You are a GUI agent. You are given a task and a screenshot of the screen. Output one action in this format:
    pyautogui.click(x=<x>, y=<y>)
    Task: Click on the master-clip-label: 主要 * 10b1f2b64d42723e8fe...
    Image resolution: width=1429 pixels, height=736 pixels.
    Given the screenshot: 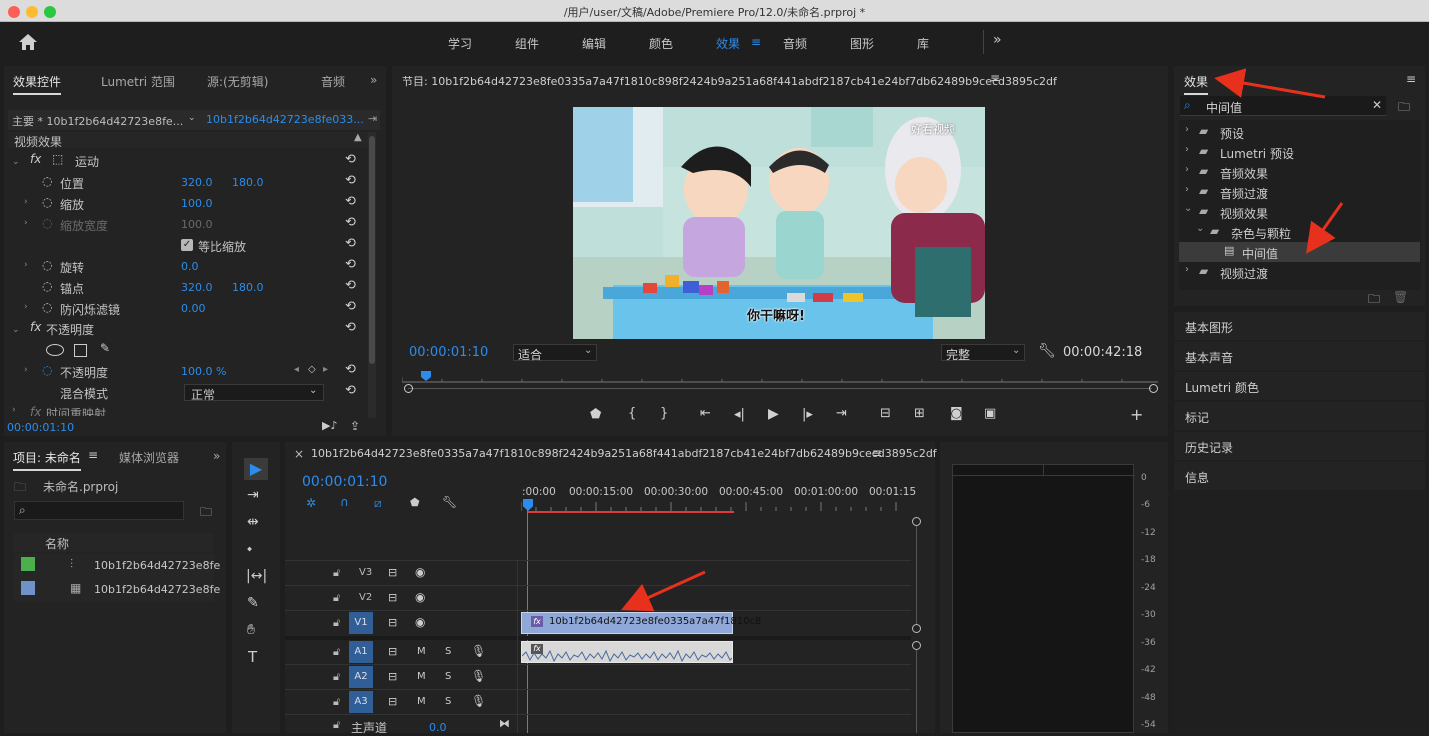 What is the action you would take?
    pyautogui.click(x=97, y=121)
    